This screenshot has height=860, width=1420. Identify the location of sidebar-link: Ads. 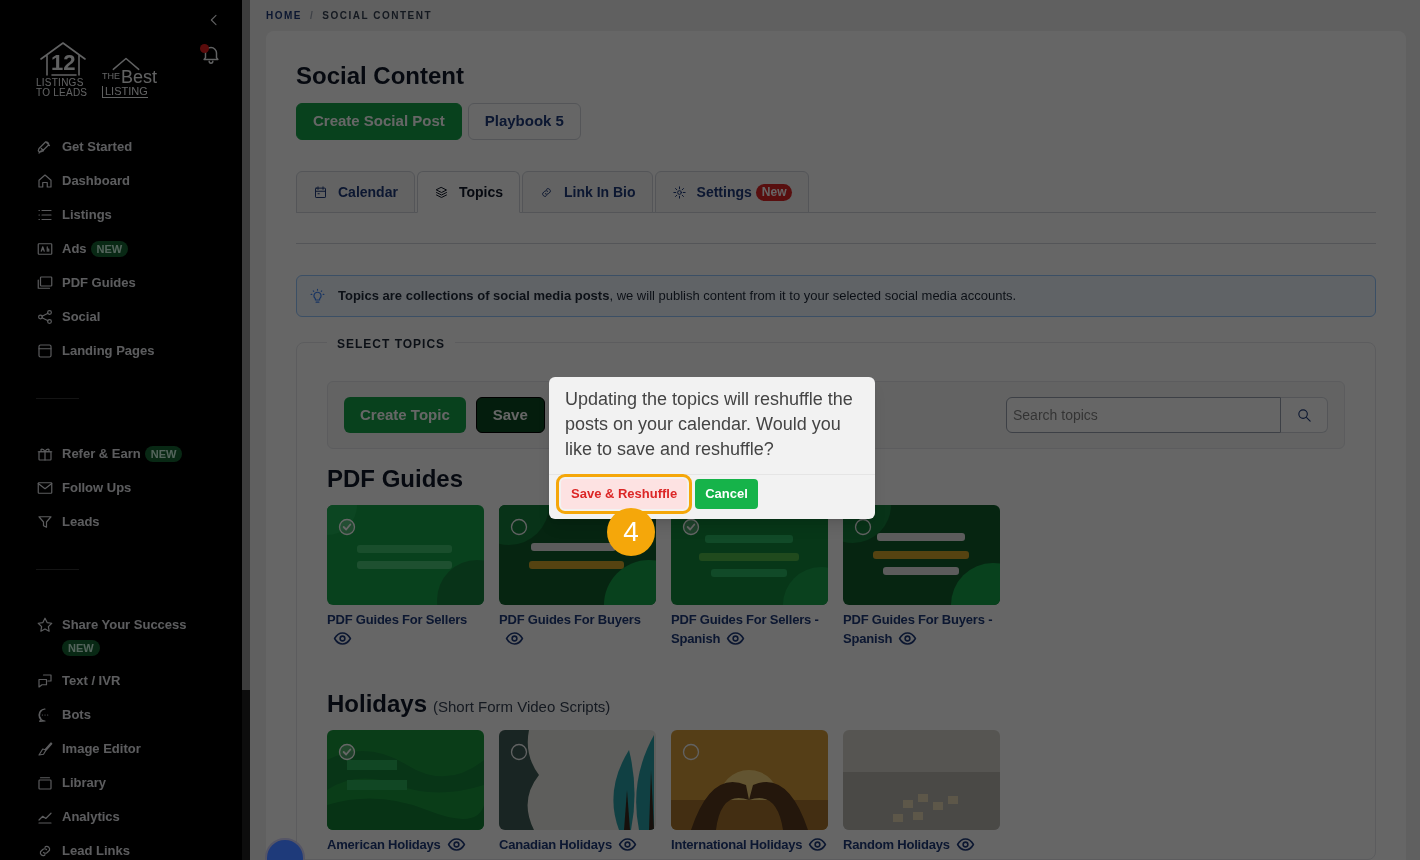
(74, 249).